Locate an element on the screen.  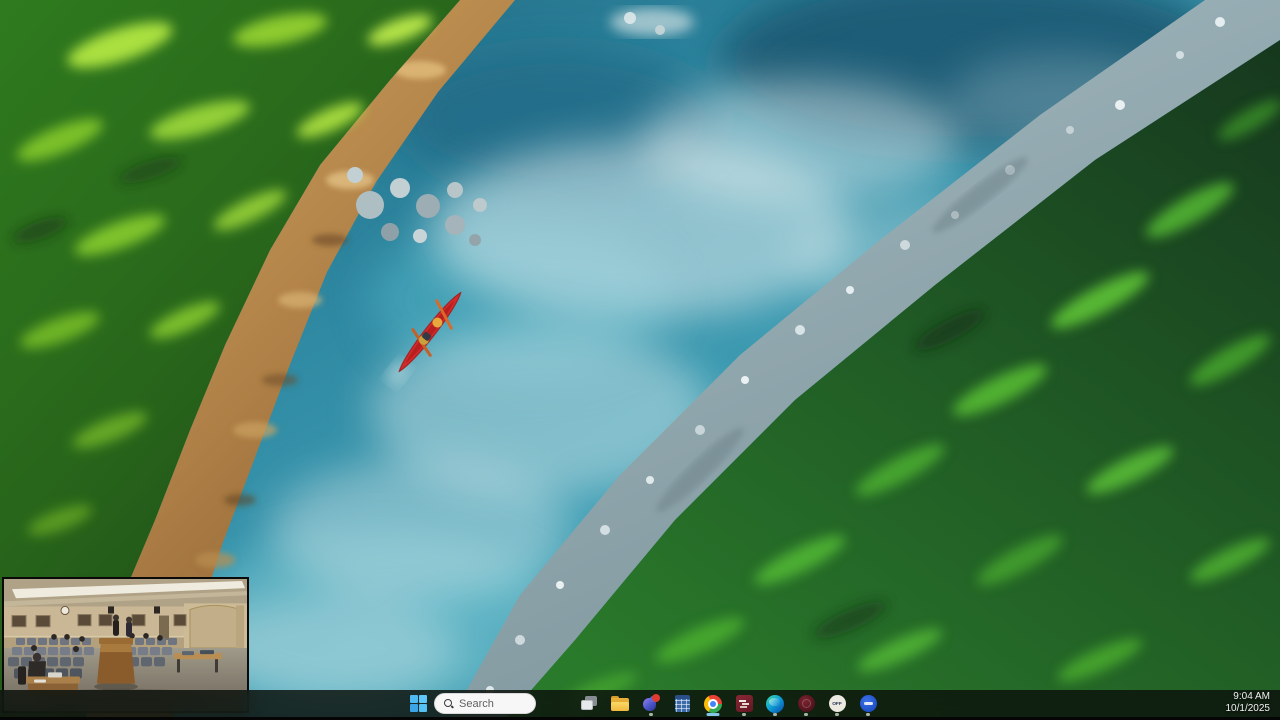
edge-button is located at coordinates (775, 704).